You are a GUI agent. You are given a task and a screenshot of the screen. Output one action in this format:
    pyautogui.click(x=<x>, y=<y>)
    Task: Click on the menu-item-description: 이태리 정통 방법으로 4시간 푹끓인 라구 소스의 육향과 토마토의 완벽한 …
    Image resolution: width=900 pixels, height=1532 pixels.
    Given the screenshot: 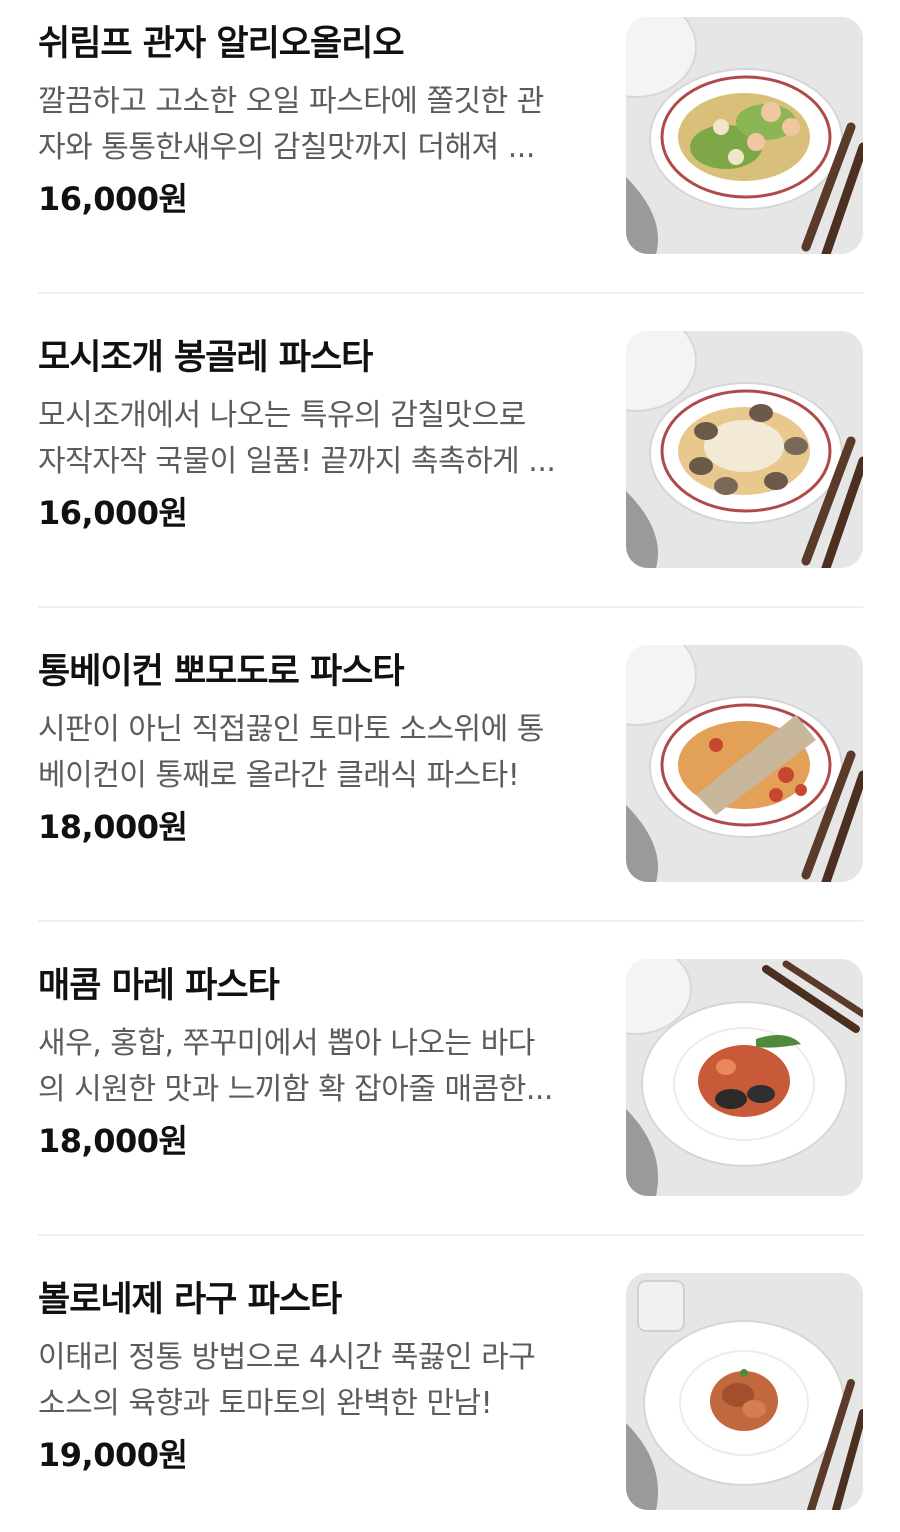 What is the action you would take?
    pyautogui.click(x=313, y=1381)
    